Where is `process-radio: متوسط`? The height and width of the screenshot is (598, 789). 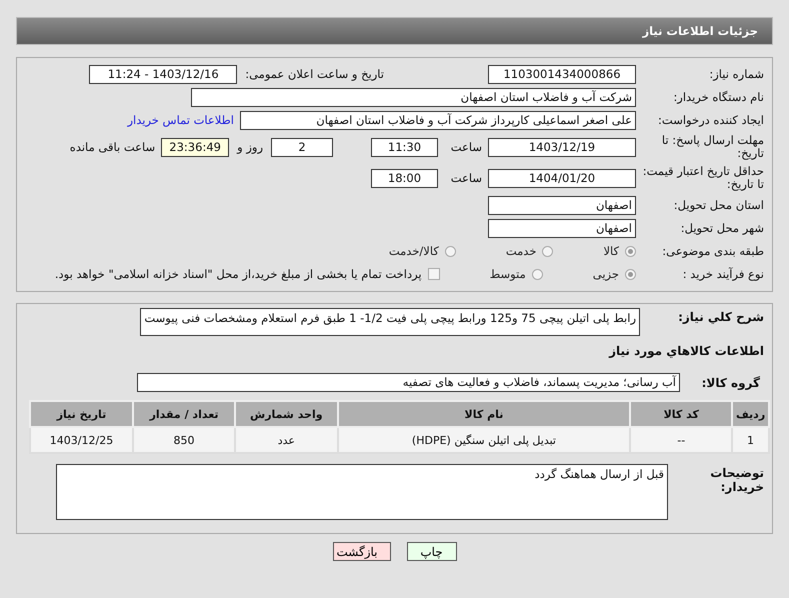 process-radio: متوسط is located at coordinates (516, 274).